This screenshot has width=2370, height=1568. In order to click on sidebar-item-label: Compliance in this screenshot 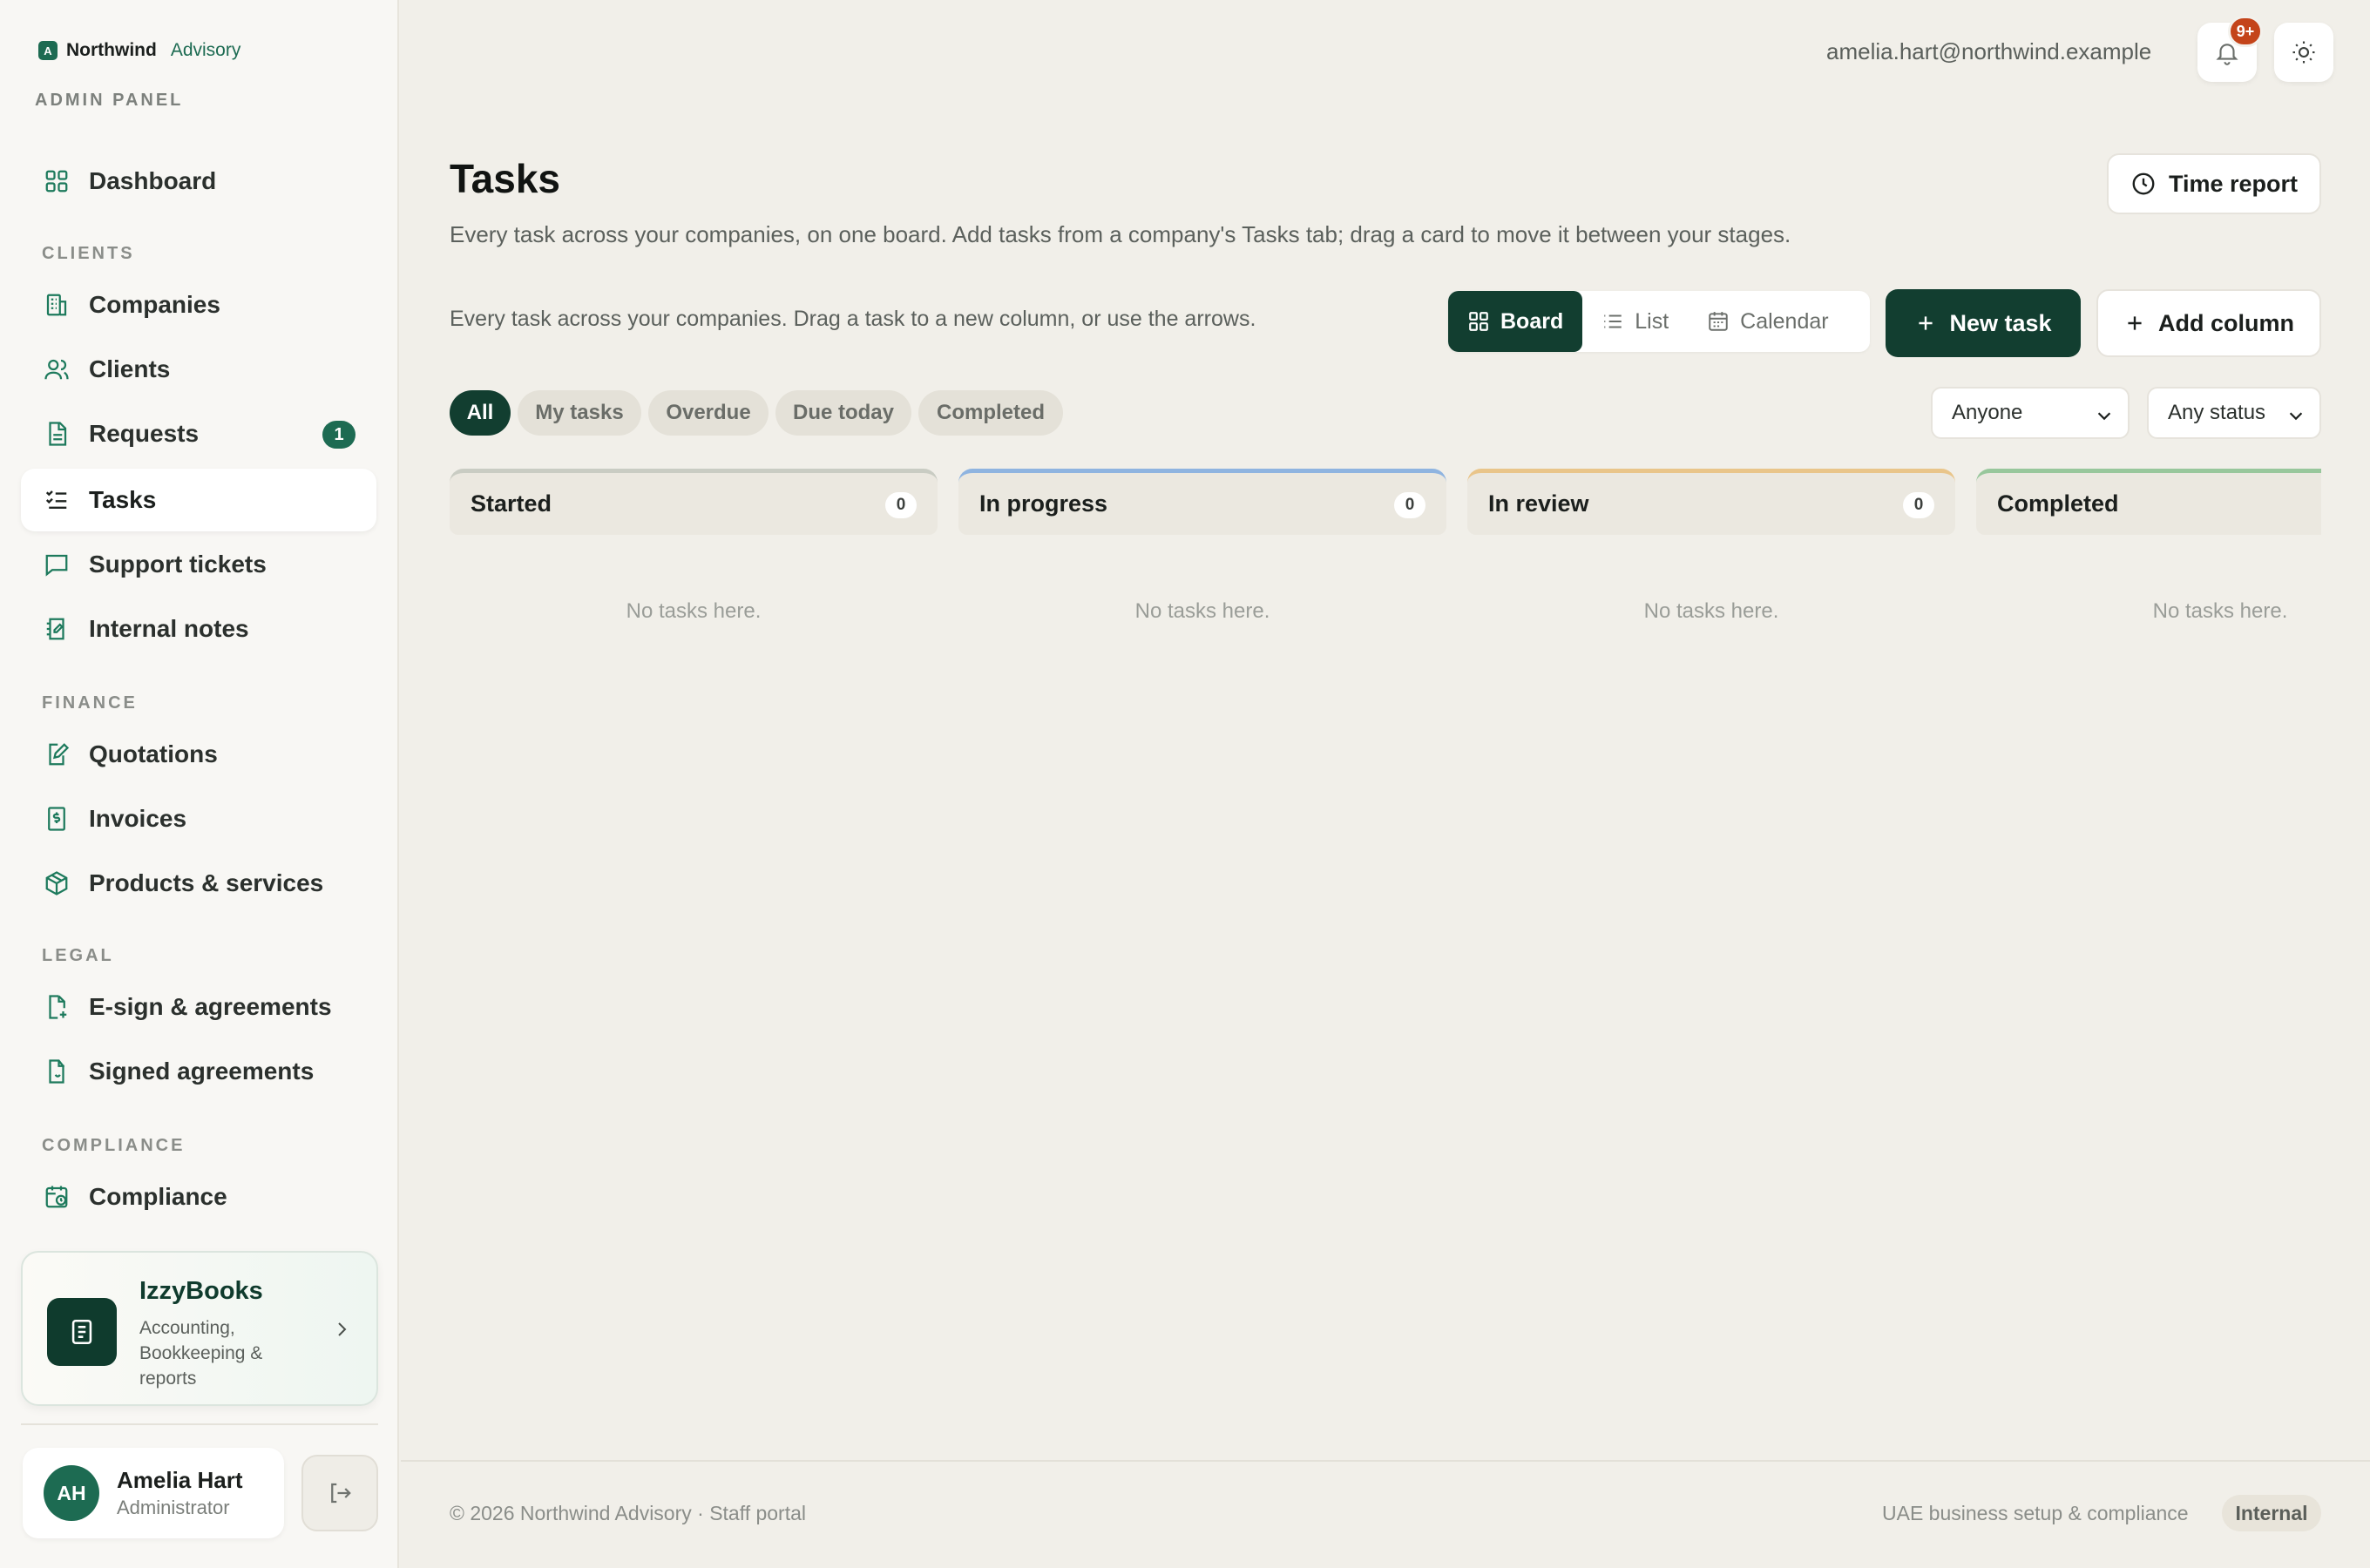, I will do `click(158, 1196)`.